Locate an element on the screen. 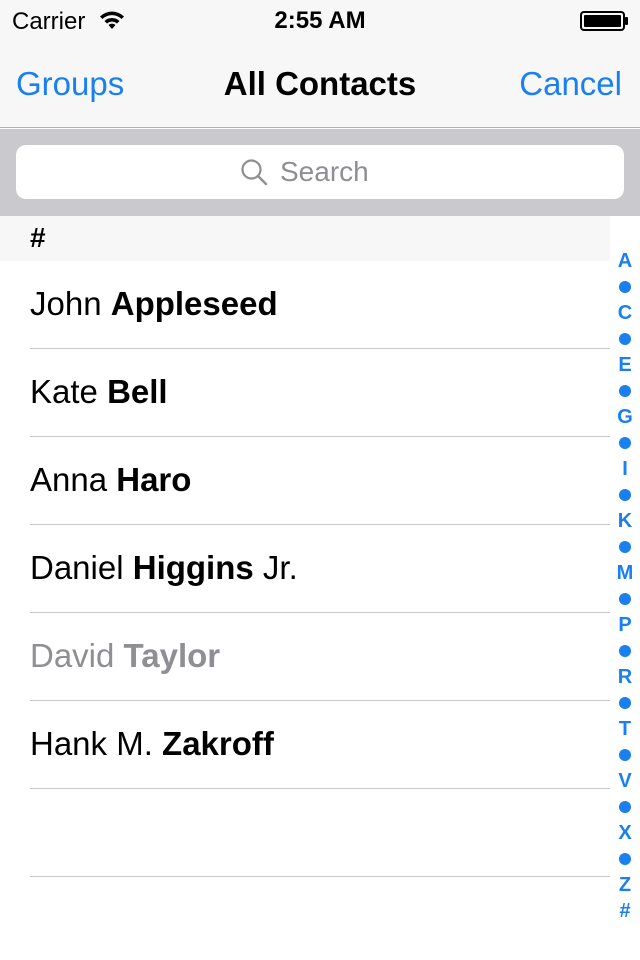  index-letter: P is located at coordinates (625, 625).